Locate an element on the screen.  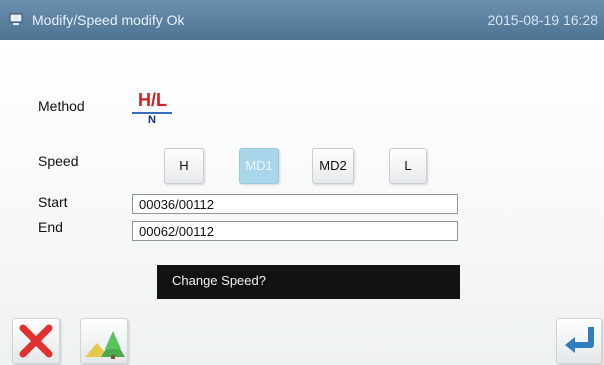
speed-md2-button: MD2 is located at coordinates (333, 166).